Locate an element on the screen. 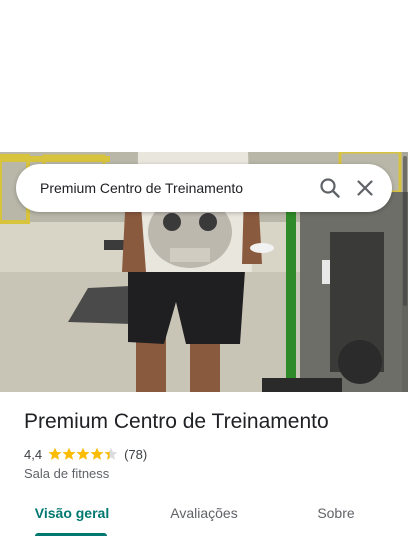 This screenshot has width=408, height=544. close-icon is located at coordinates (365, 188).